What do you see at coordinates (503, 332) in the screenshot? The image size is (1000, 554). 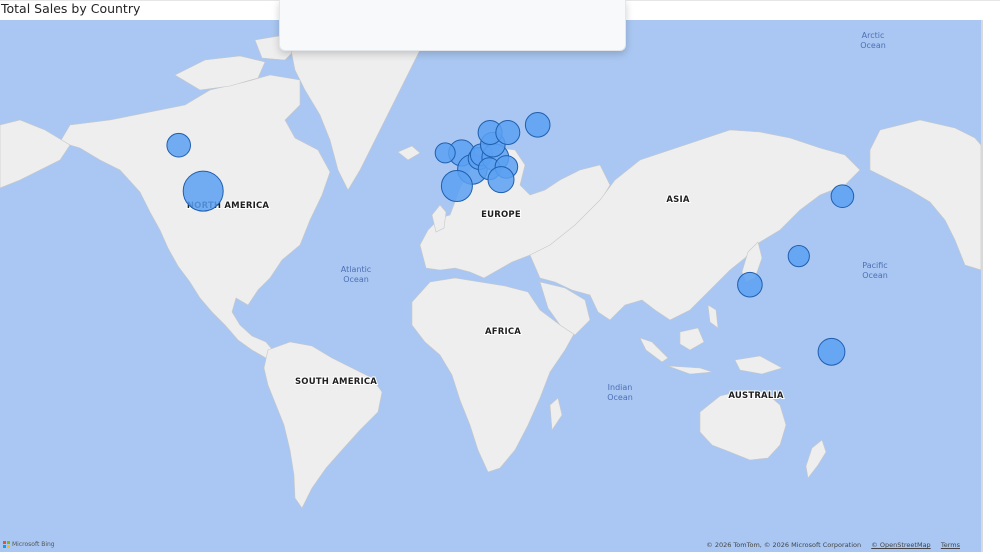 I see `continent-label: AFRICA` at bounding box center [503, 332].